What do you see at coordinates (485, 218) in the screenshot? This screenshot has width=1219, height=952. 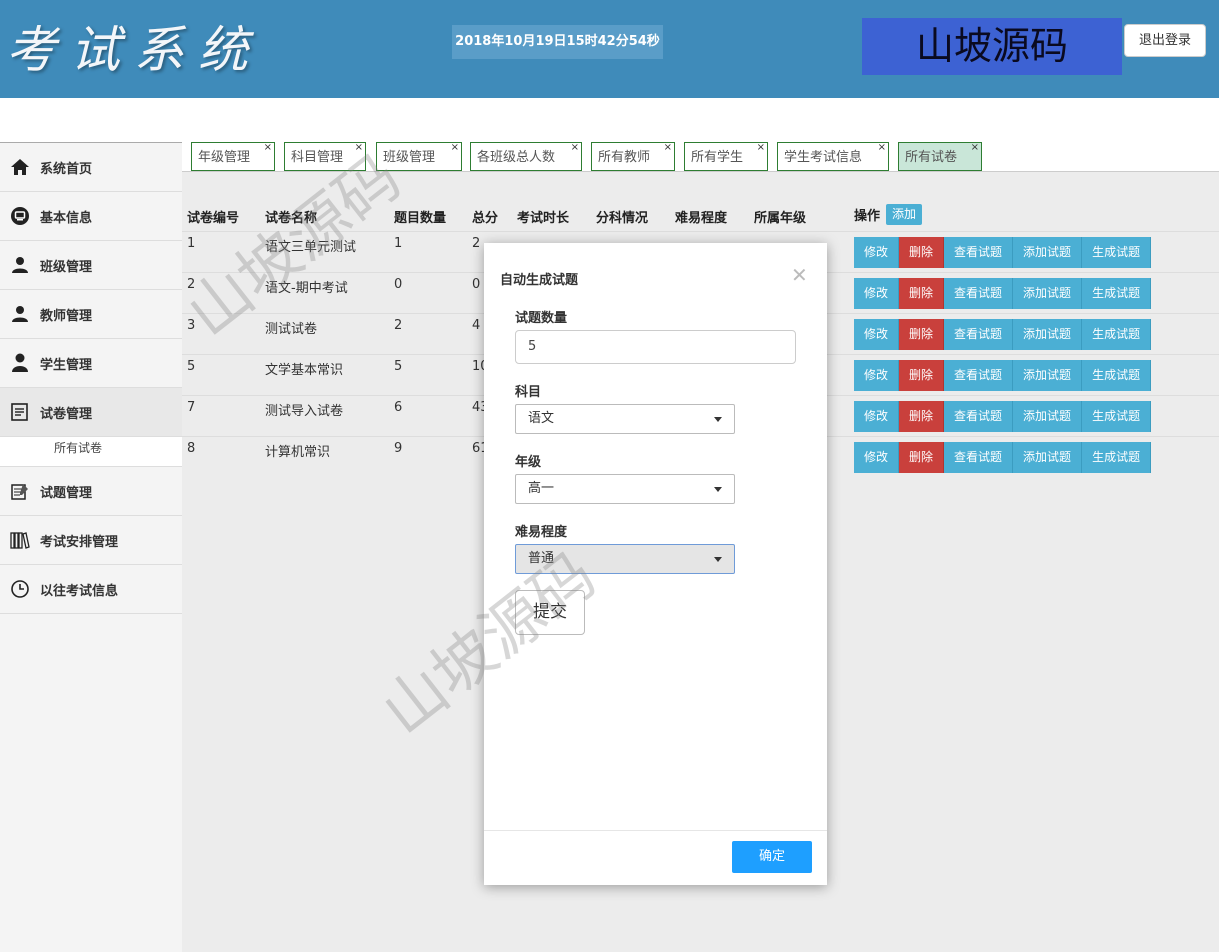 I see `col-header: 总分` at bounding box center [485, 218].